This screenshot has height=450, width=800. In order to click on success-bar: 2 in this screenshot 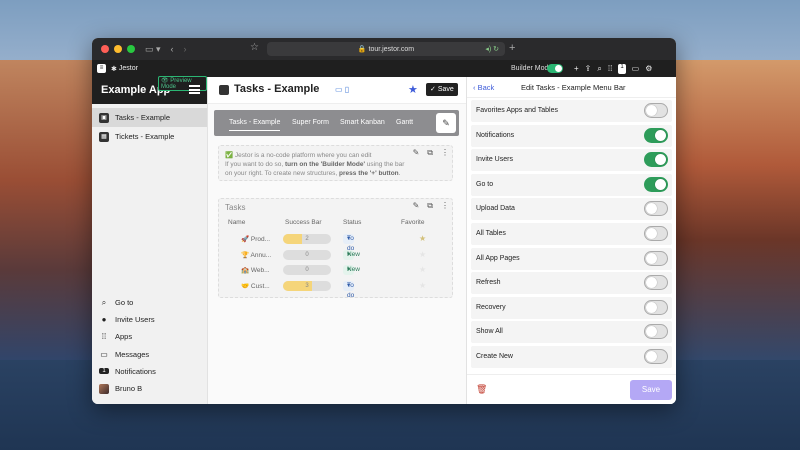, I will do `click(307, 239)`.